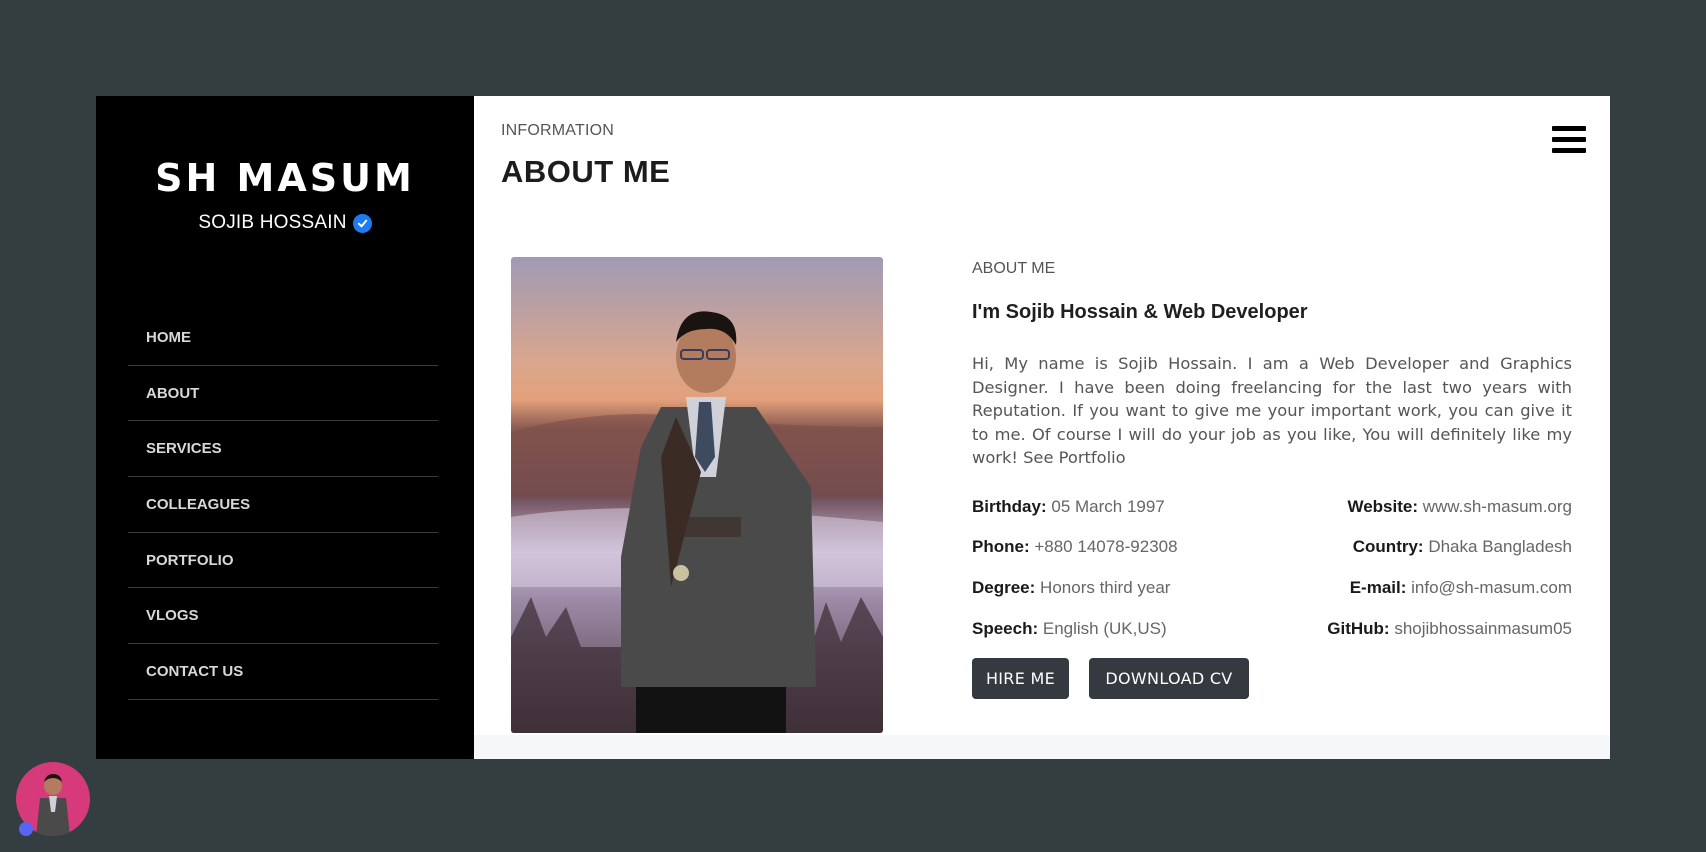  What do you see at coordinates (1140, 312) in the screenshot?
I see `about-heading: I'm Sojib Hossain & Web Developer` at bounding box center [1140, 312].